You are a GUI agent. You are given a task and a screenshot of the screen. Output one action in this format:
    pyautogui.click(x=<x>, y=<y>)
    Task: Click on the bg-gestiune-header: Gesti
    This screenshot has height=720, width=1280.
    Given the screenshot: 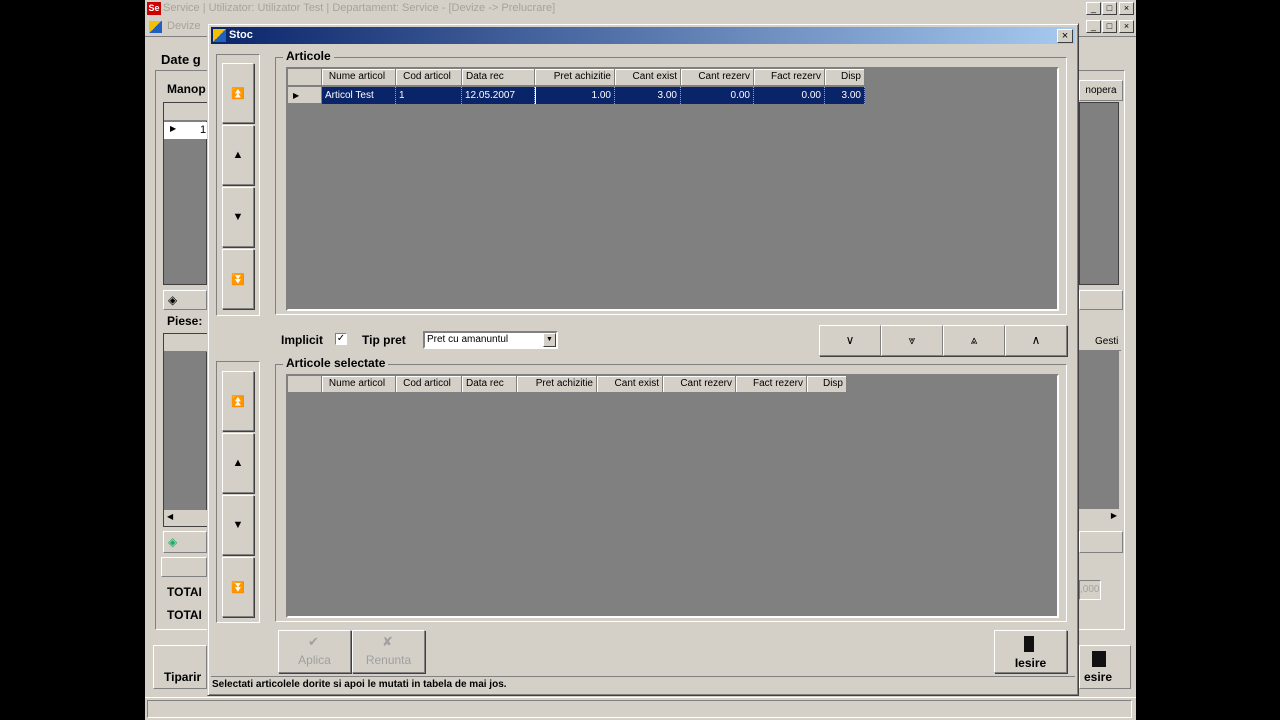 What is the action you would take?
    pyautogui.click(x=1100, y=342)
    